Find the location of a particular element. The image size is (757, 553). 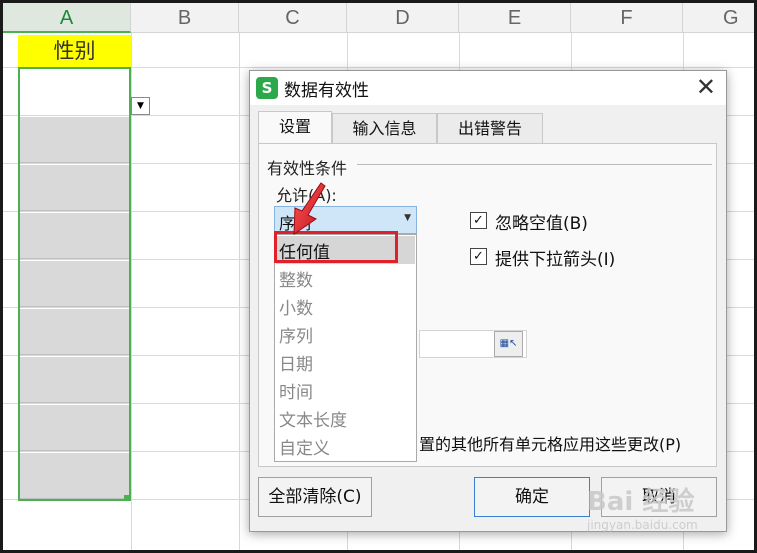

ignore-blank-label: 忽略空值(B) is located at coordinates (541, 224).